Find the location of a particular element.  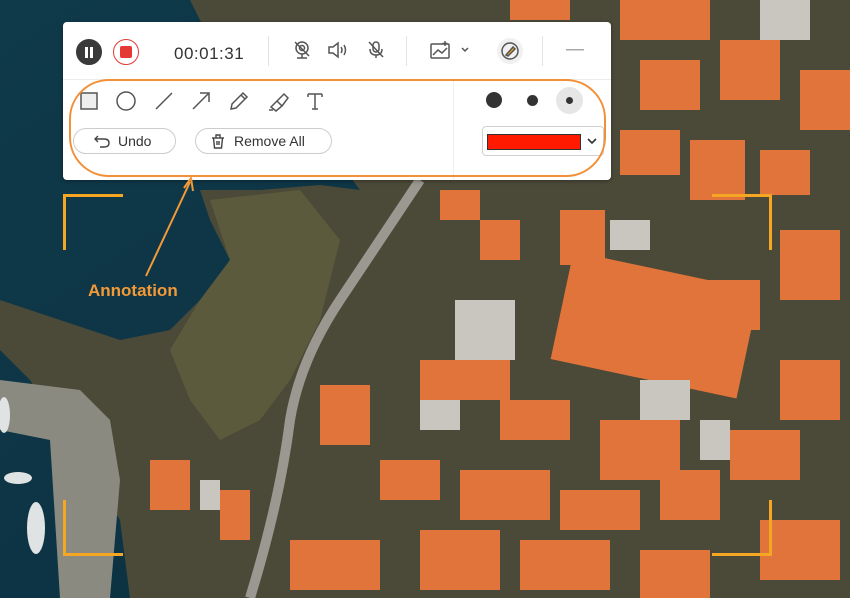

annotate-icon is located at coordinates (510, 51).